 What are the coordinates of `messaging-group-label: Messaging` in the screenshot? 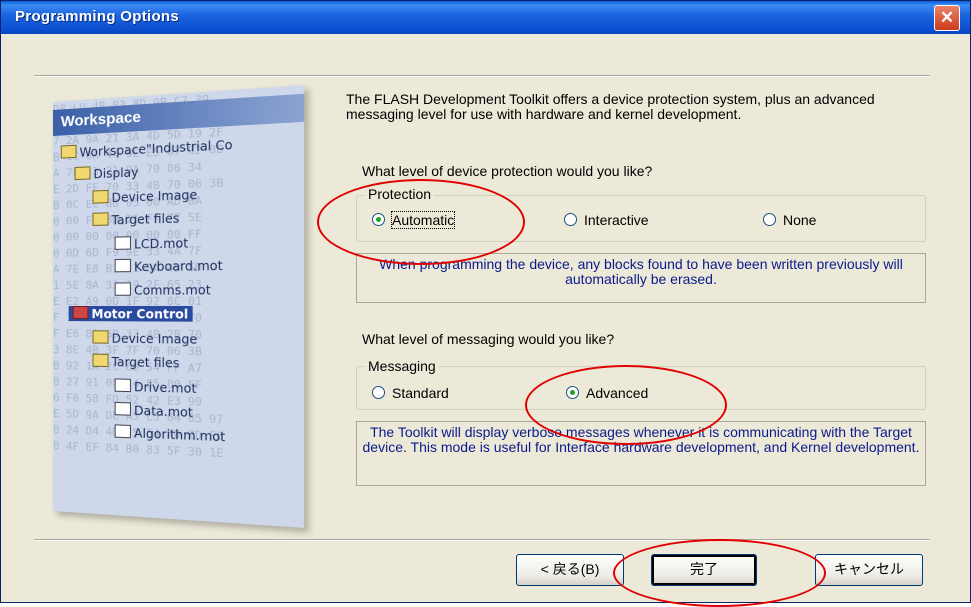 It's located at (402, 366).